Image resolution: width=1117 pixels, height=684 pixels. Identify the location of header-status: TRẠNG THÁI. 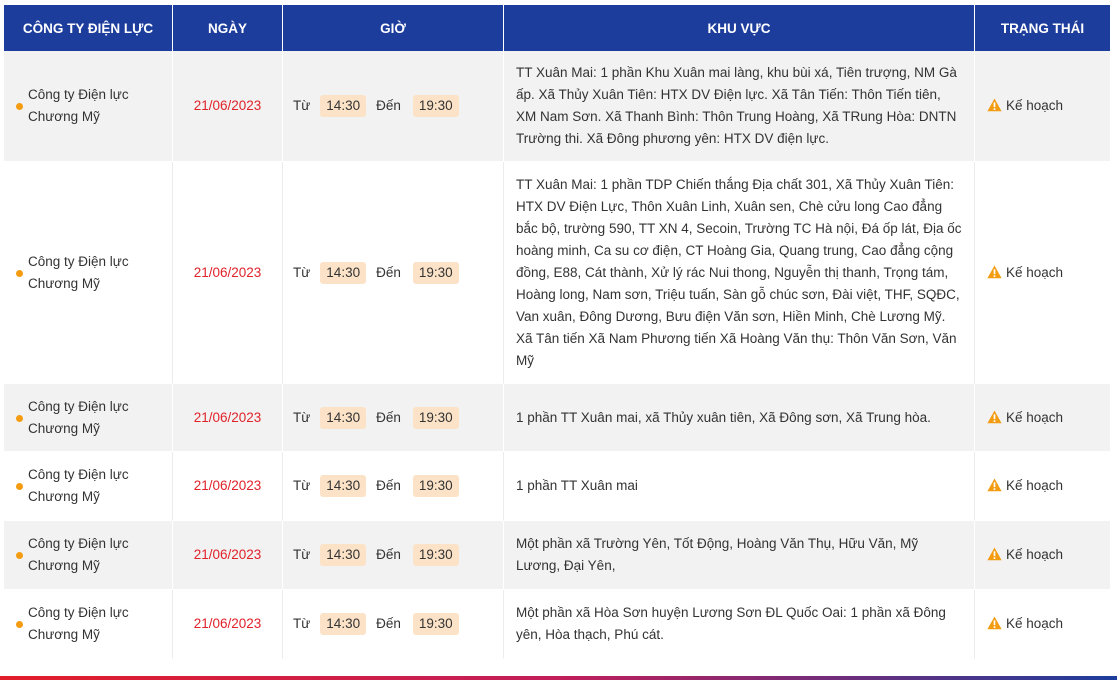
(1042, 28).